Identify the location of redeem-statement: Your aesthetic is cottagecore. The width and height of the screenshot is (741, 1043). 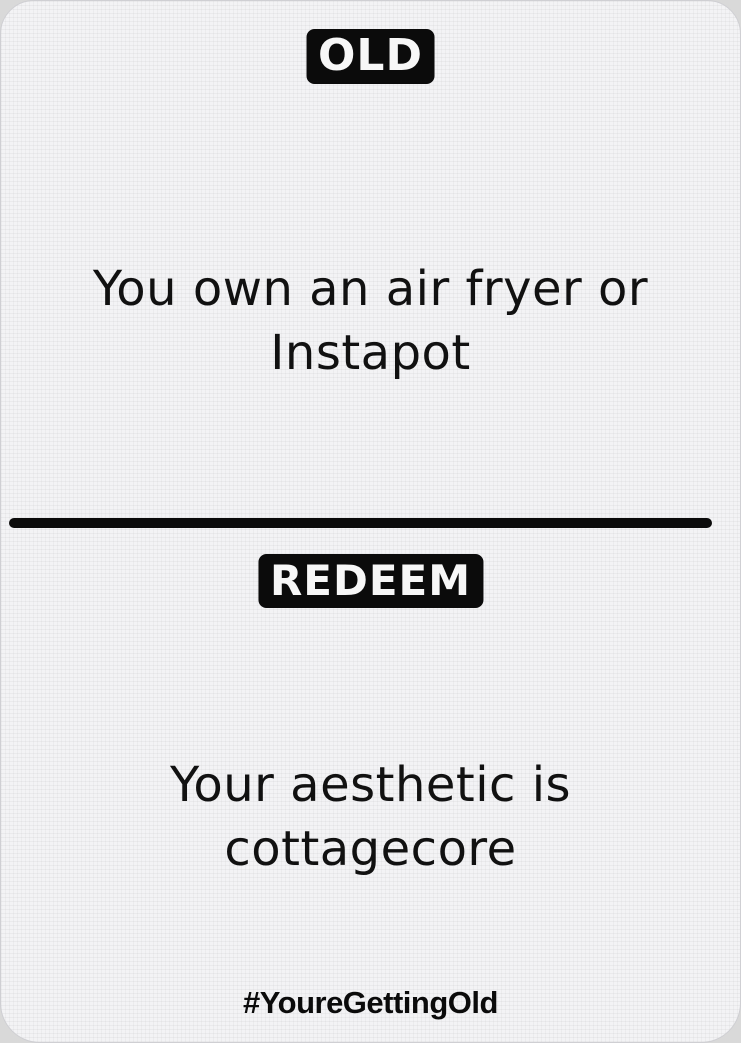
(370, 817).